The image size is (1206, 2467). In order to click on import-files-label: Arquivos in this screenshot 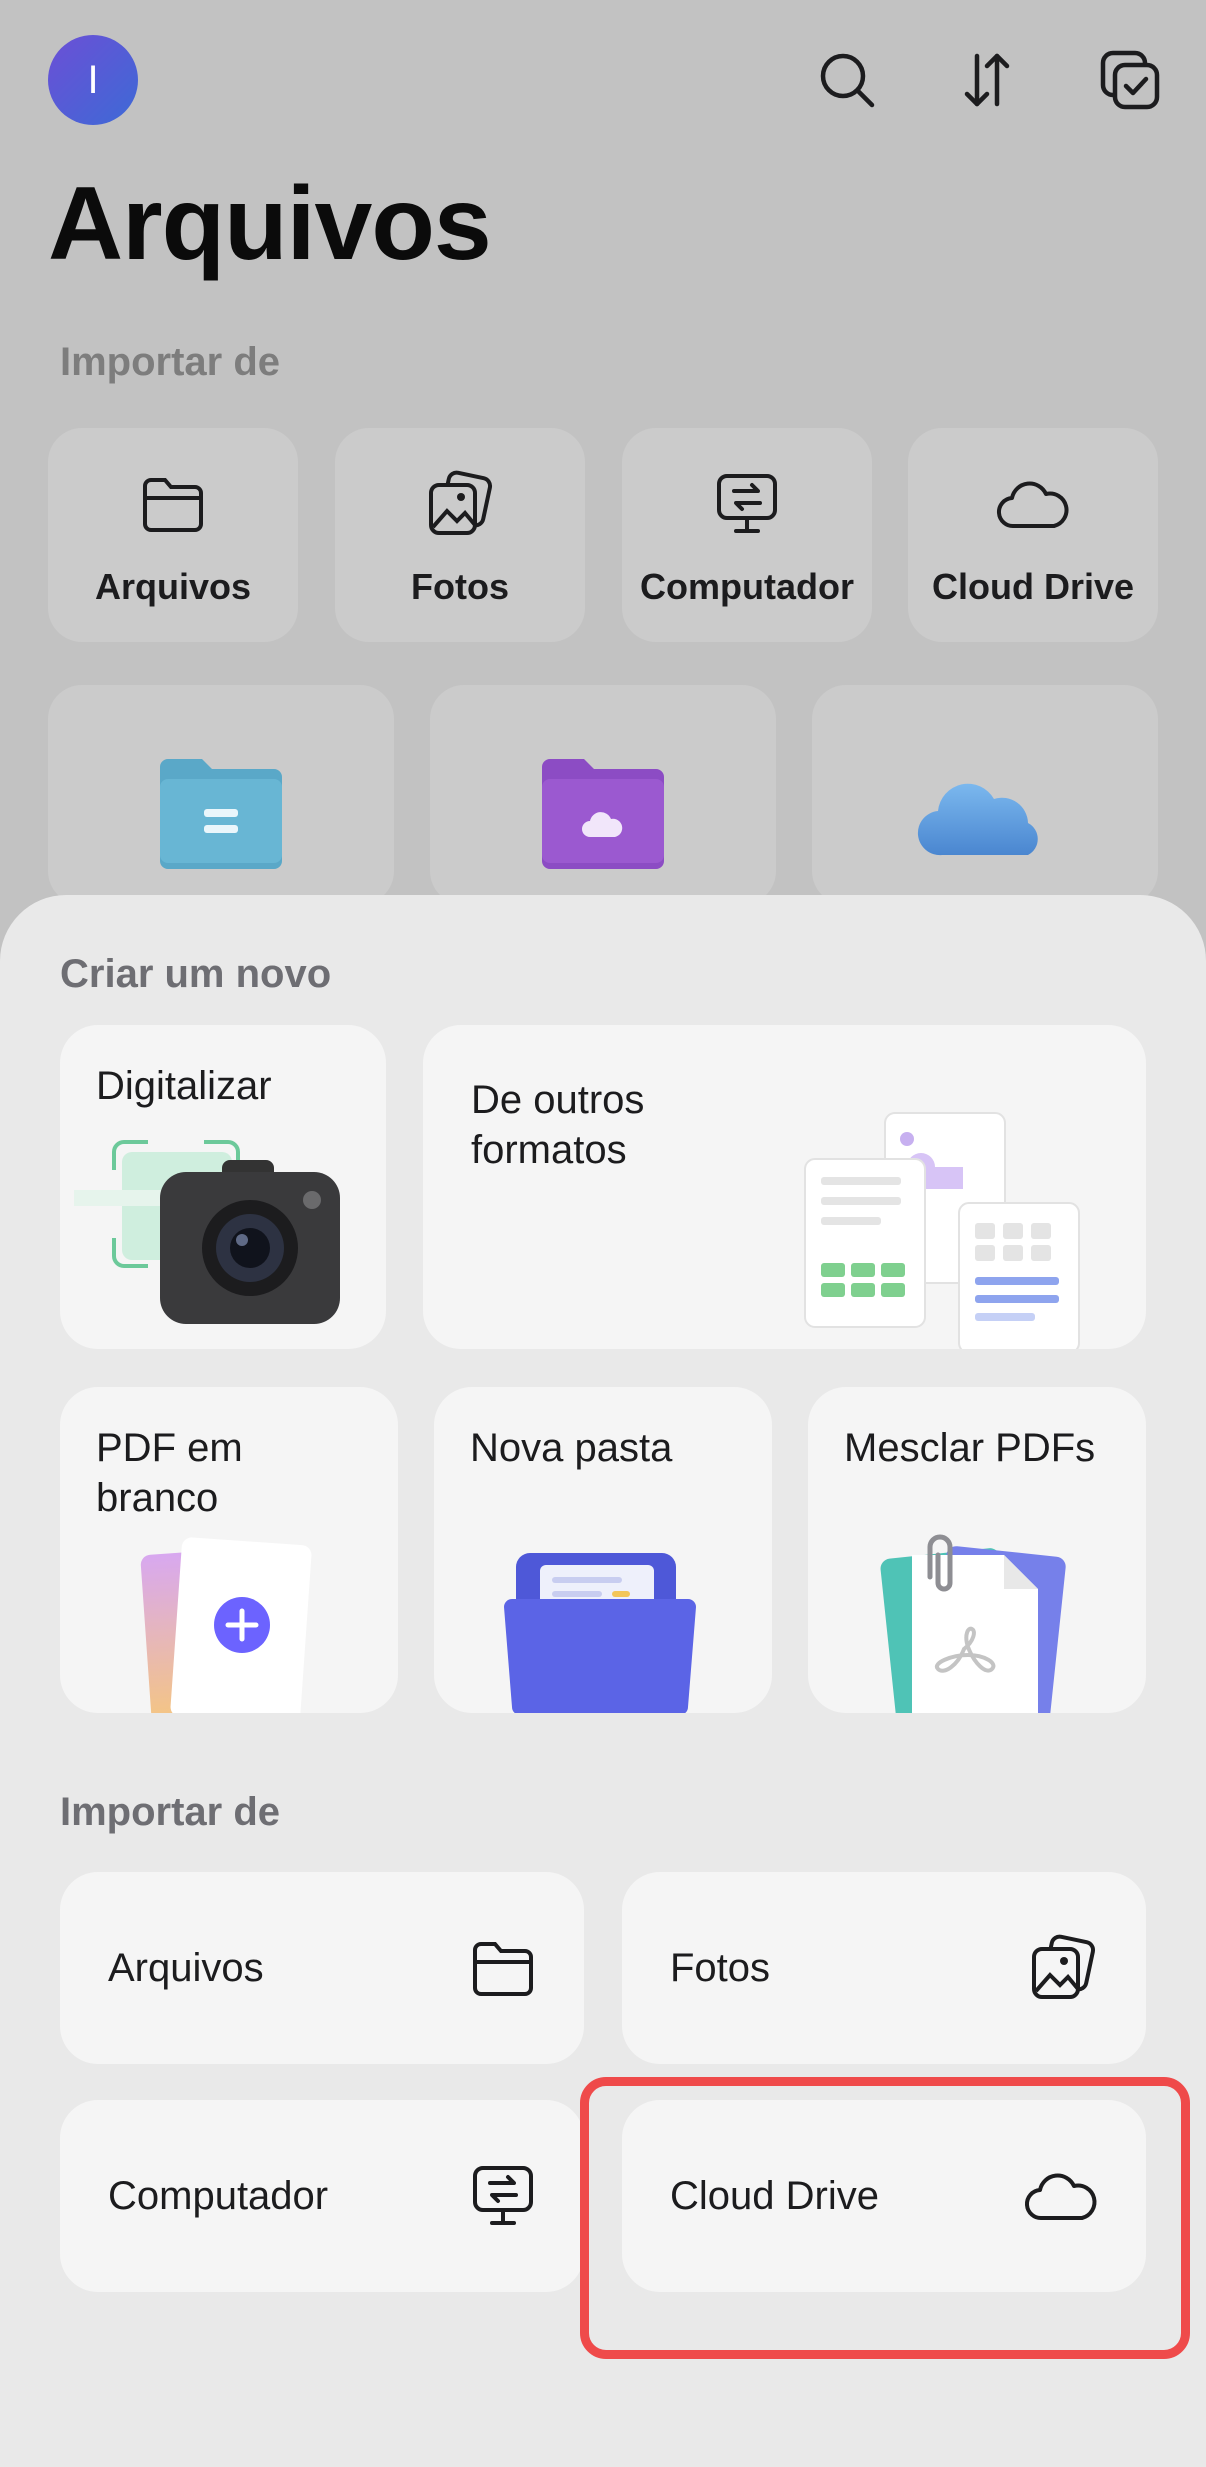, I will do `click(173, 586)`.